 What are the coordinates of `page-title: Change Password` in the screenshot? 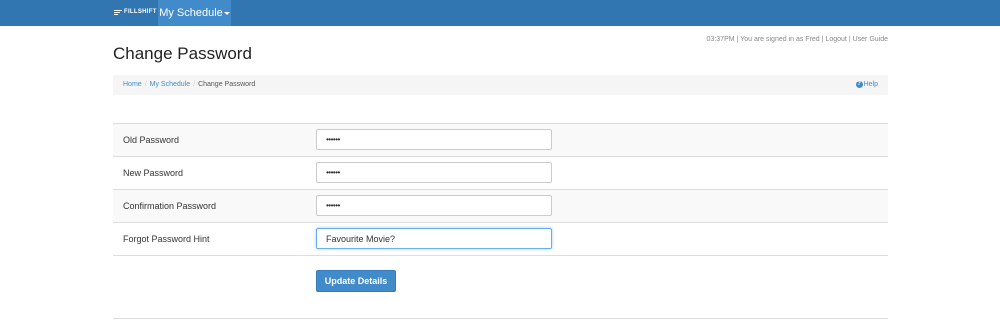 It's located at (182, 53).